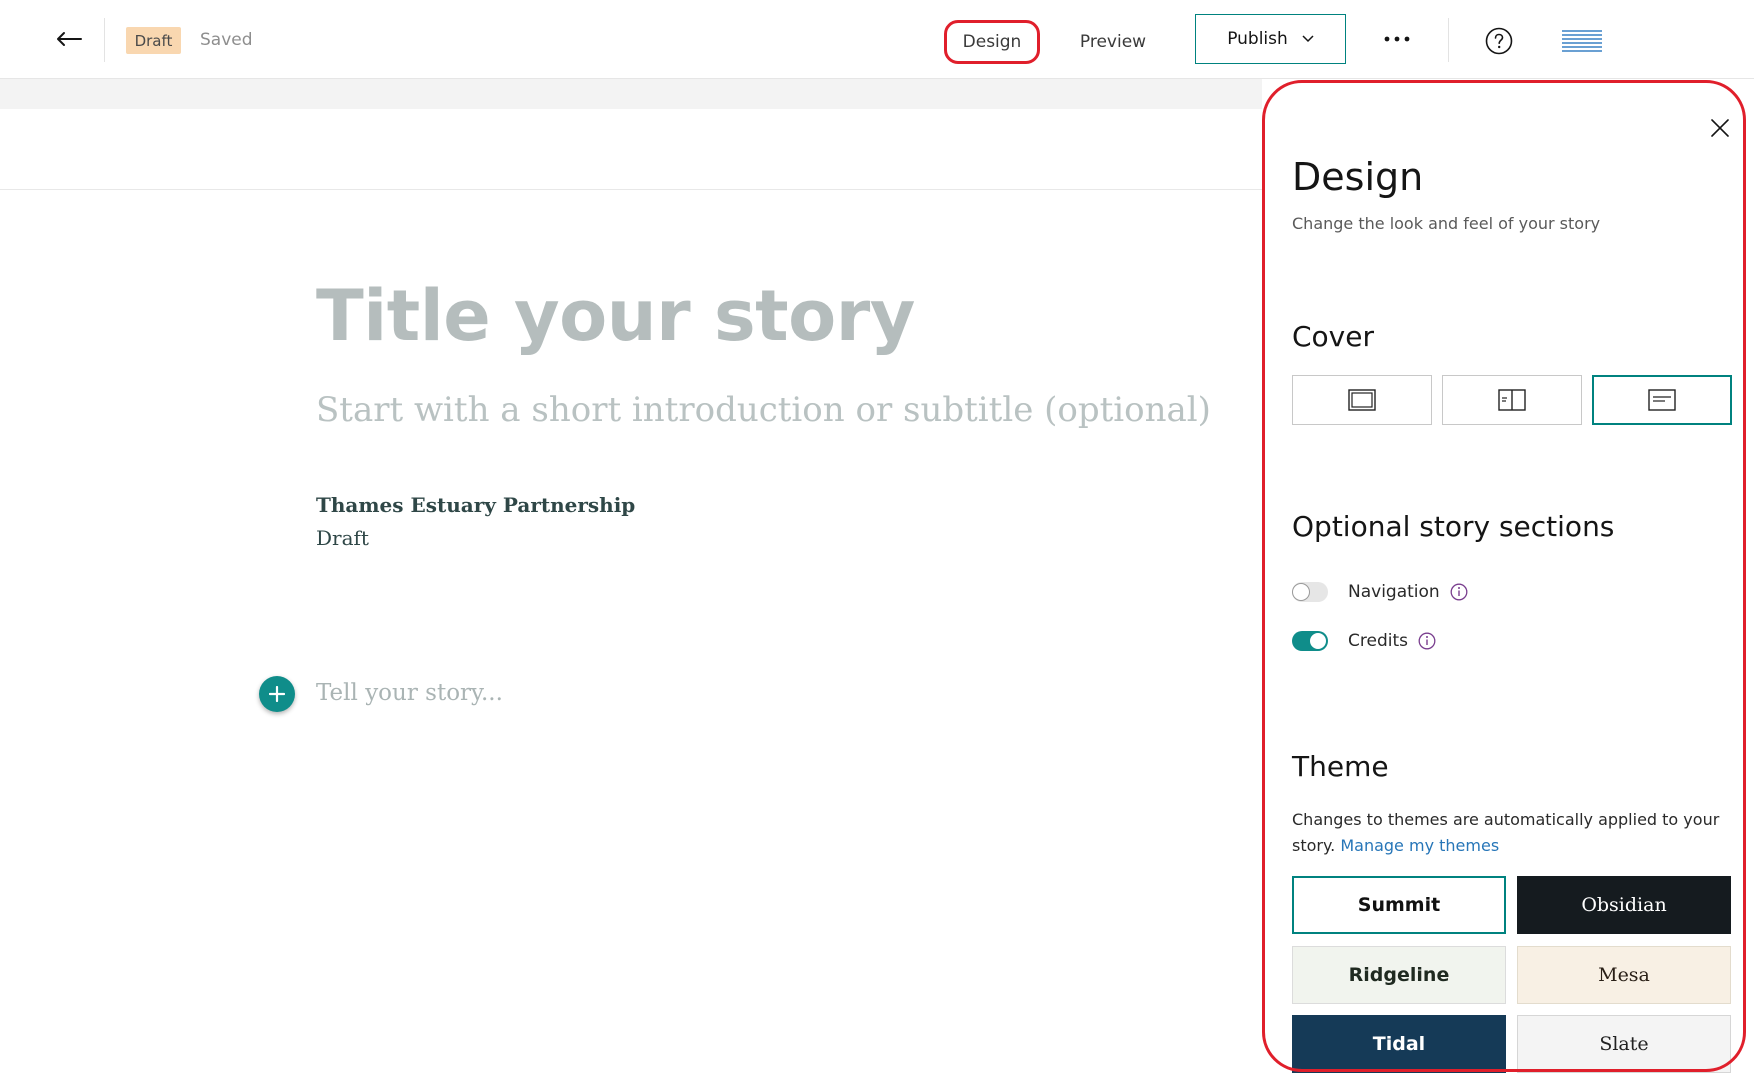 This screenshot has height=1074, width=1754. What do you see at coordinates (342, 538) in the screenshot?
I see `story-status: Draft` at bounding box center [342, 538].